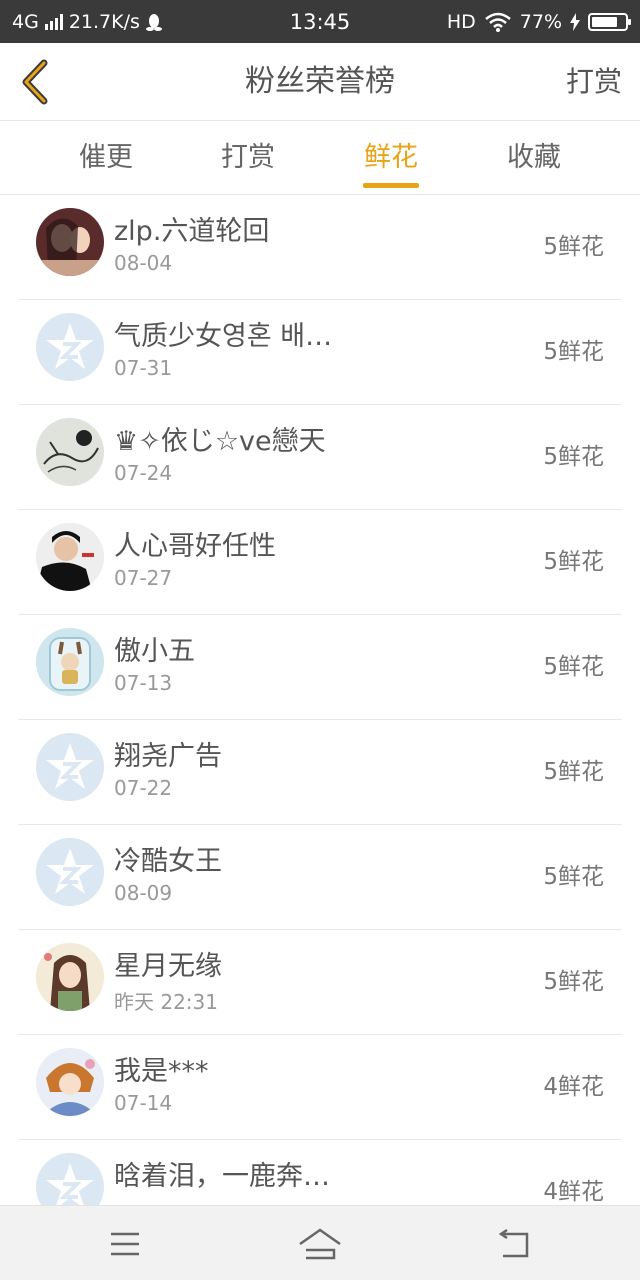 The width and height of the screenshot is (640, 1280). Describe the element at coordinates (104, 21) in the screenshot. I see `network-speed: 21.7K/s` at that location.